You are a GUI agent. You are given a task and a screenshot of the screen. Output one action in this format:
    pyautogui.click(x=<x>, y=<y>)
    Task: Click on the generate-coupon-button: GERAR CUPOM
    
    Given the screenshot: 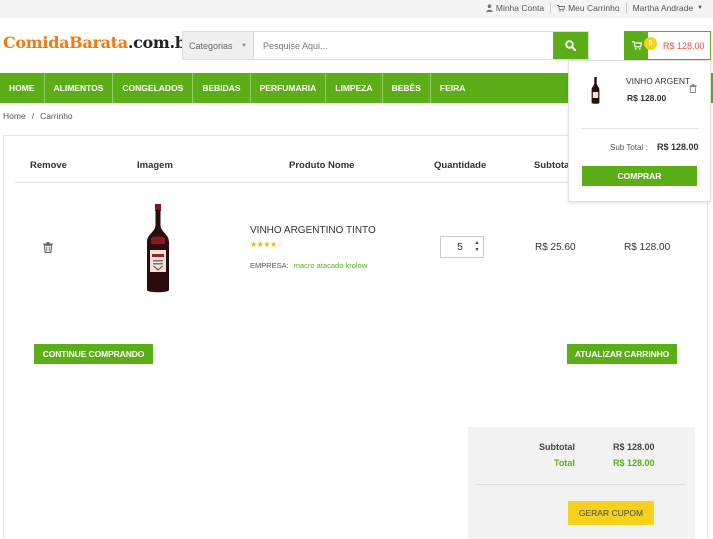 What is the action you would take?
    pyautogui.click(x=611, y=513)
    